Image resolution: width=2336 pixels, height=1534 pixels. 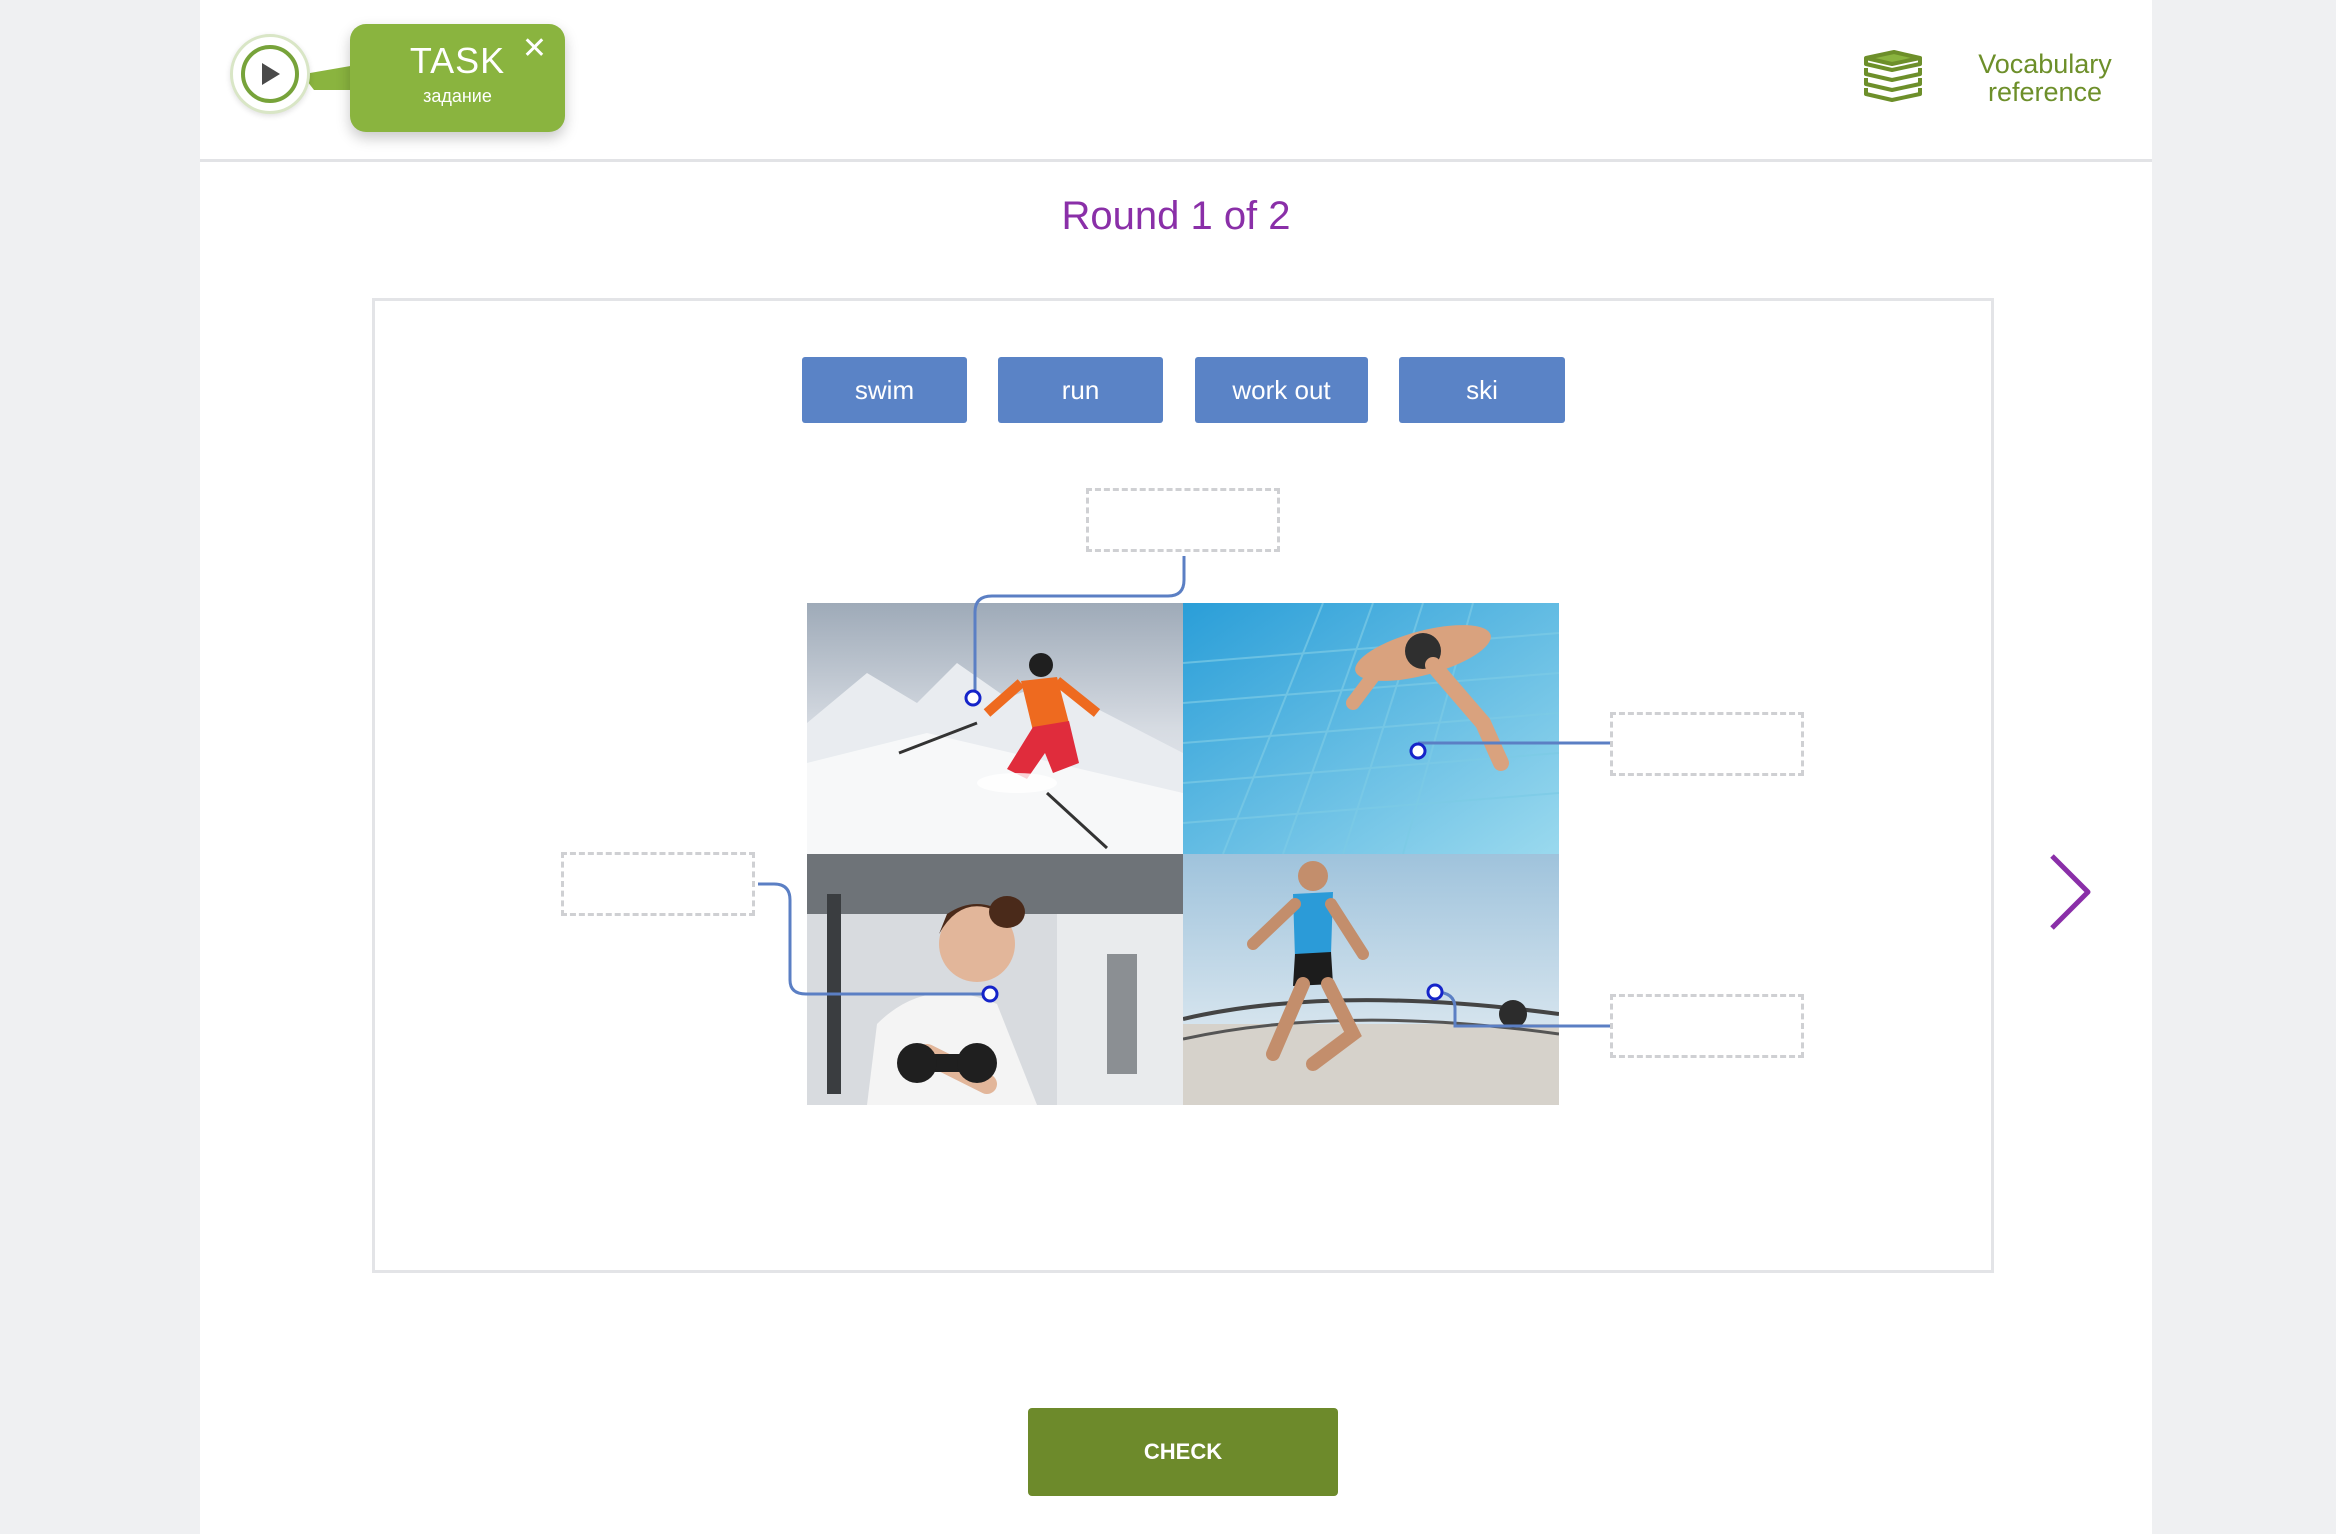 What do you see at coordinates (1183, 520) in the screenshot?
I see `drop-zone-skier` at bounding box center [1183, 520].